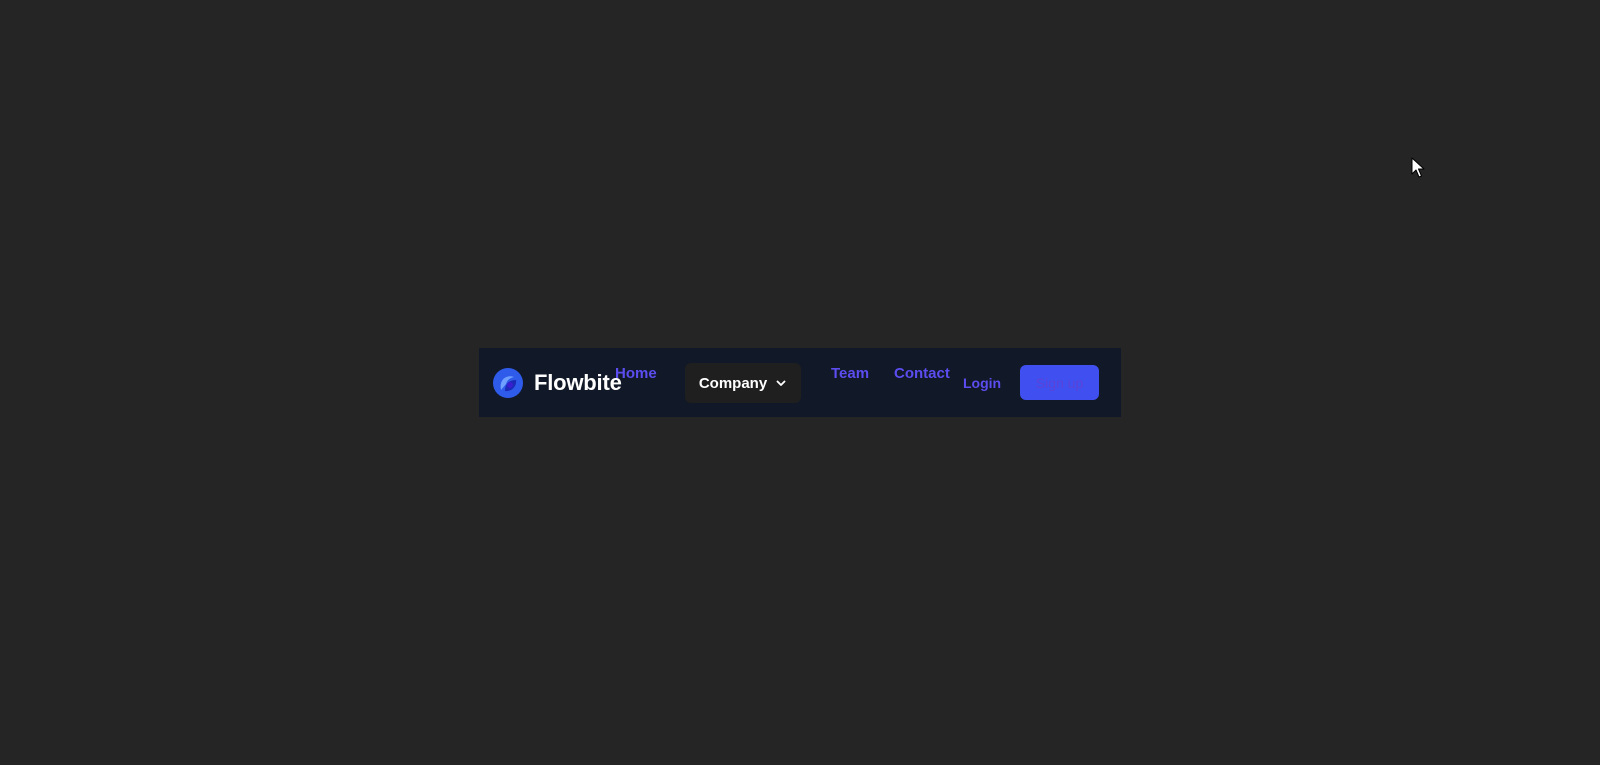 The width and height of the screenshot is (1600, 765). Describe the element at coordinates (850, 373) in the screenshot. I see `nav-link-team: Team` at that location.